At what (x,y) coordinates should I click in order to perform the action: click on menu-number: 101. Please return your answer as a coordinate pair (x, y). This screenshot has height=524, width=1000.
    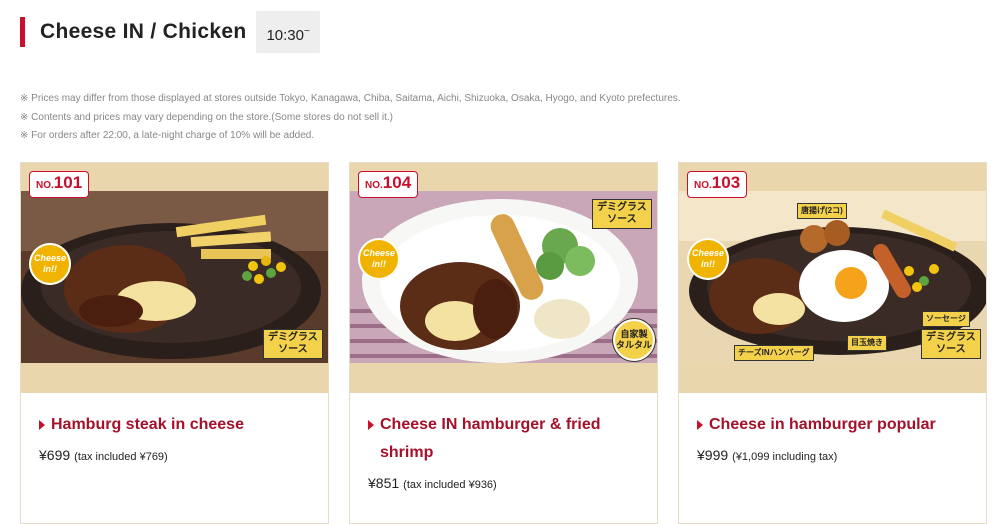
    Looking at the image, I should click on (68, 182).